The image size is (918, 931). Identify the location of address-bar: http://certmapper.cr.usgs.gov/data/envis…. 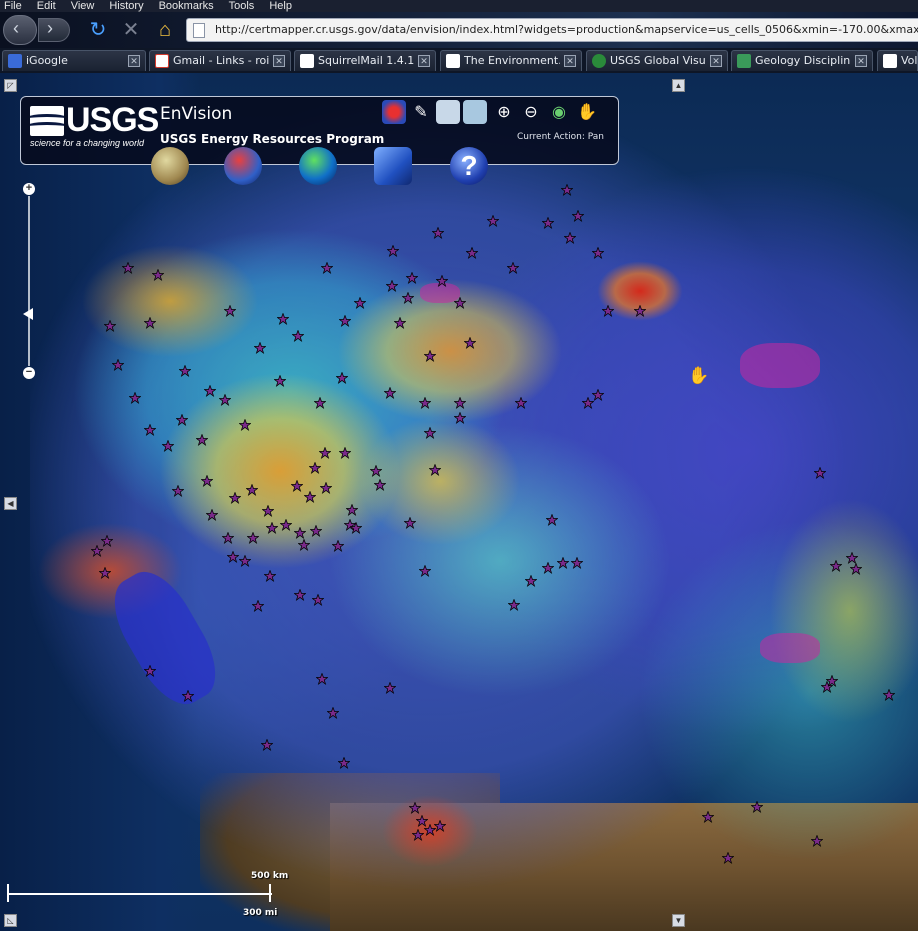
(552, 30).